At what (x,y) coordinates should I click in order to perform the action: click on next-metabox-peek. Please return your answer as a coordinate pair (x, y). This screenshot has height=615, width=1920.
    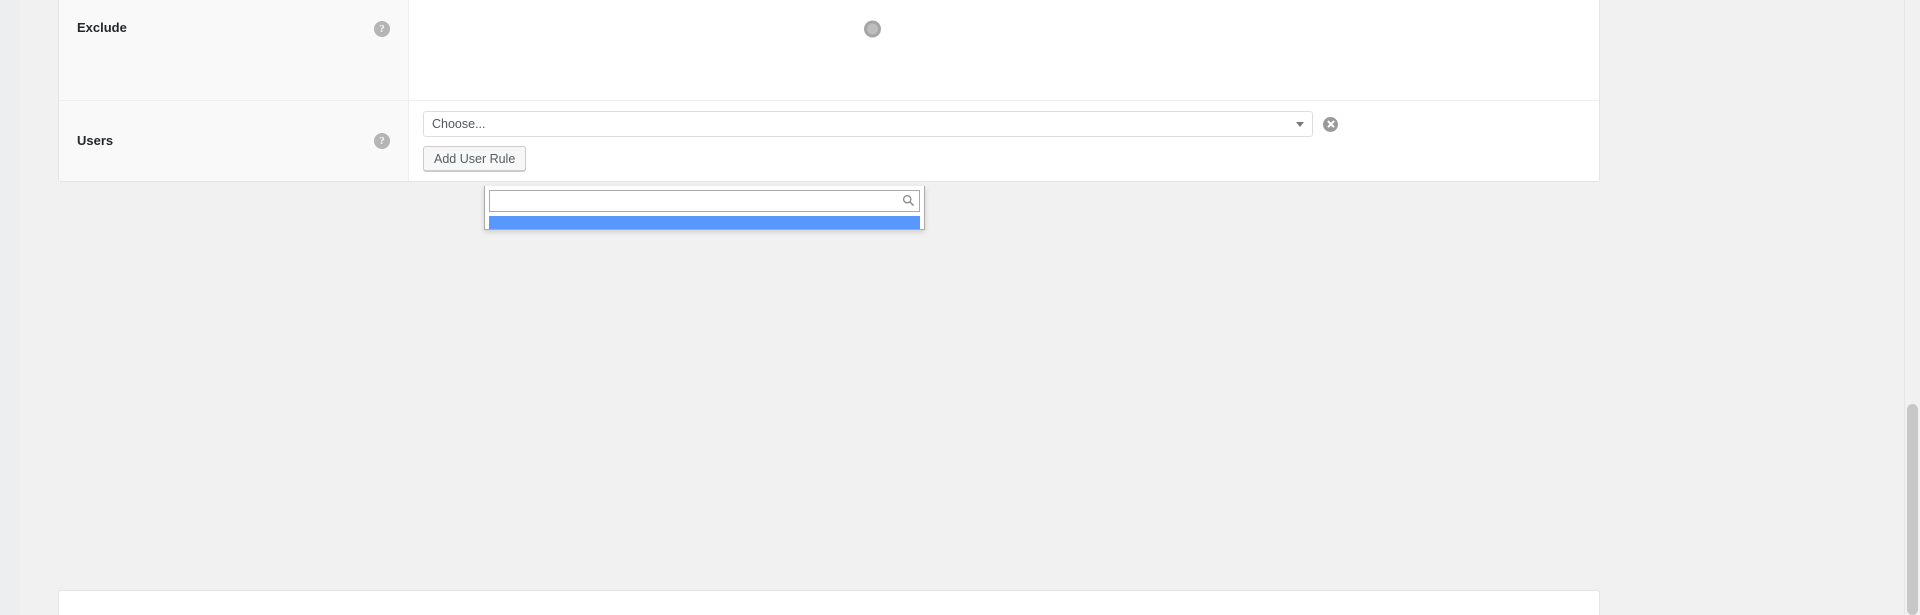
    Looking at the image, I should click on (829, 602).